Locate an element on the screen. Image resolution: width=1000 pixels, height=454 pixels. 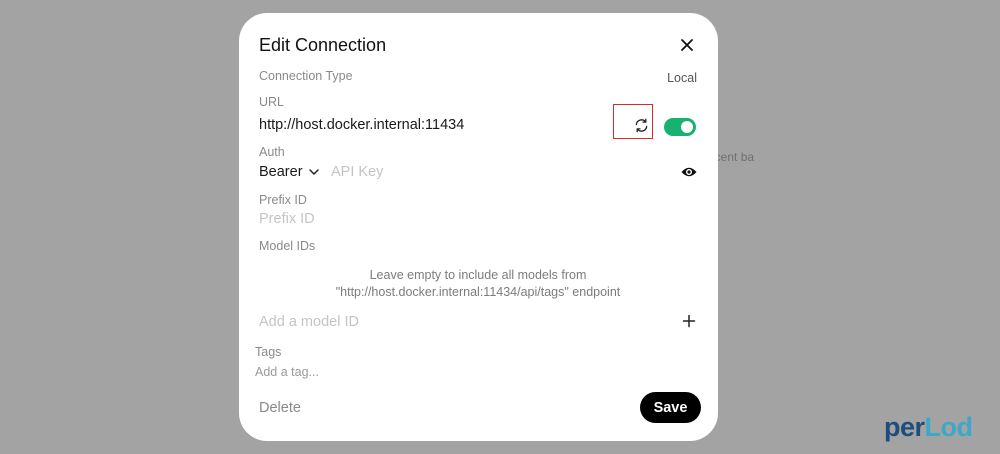
tags-label: Tags is located at coordinates (268, 352).